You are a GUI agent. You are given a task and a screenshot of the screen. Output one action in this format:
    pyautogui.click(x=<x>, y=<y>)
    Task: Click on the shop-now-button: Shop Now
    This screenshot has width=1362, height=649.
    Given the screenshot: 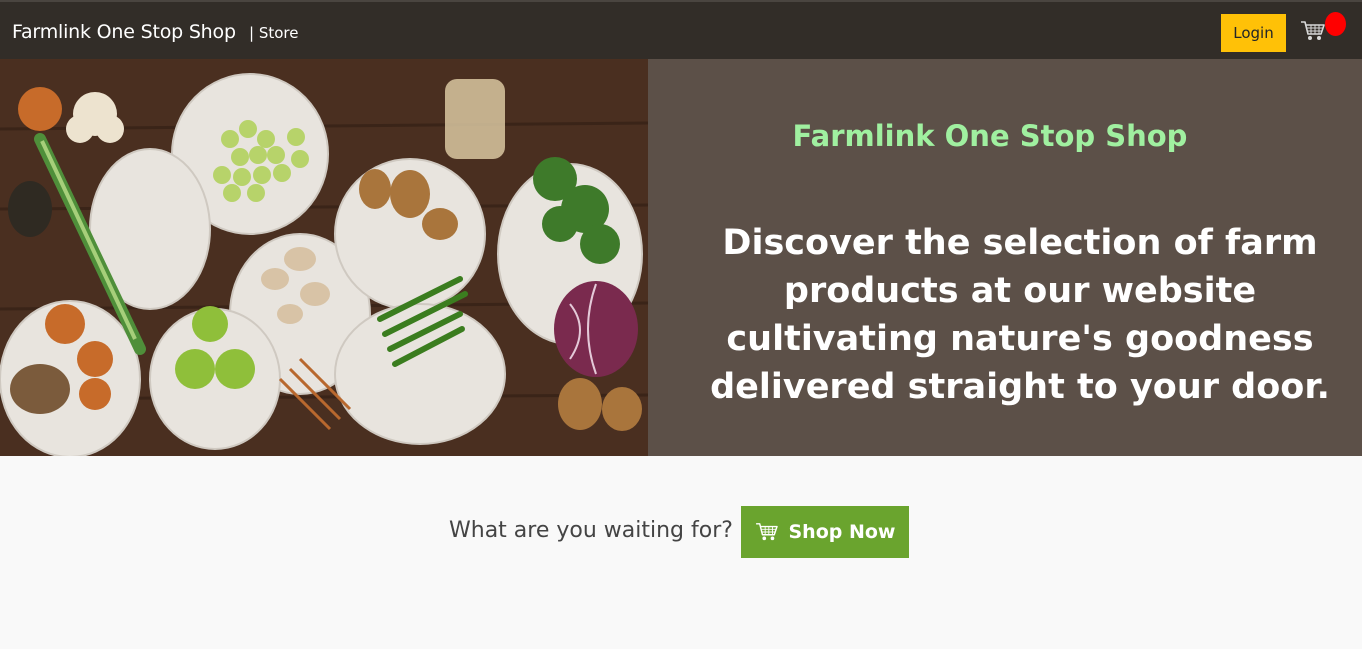 What is the action you would take?
    pyautogui.click(x=825, y=532)
    